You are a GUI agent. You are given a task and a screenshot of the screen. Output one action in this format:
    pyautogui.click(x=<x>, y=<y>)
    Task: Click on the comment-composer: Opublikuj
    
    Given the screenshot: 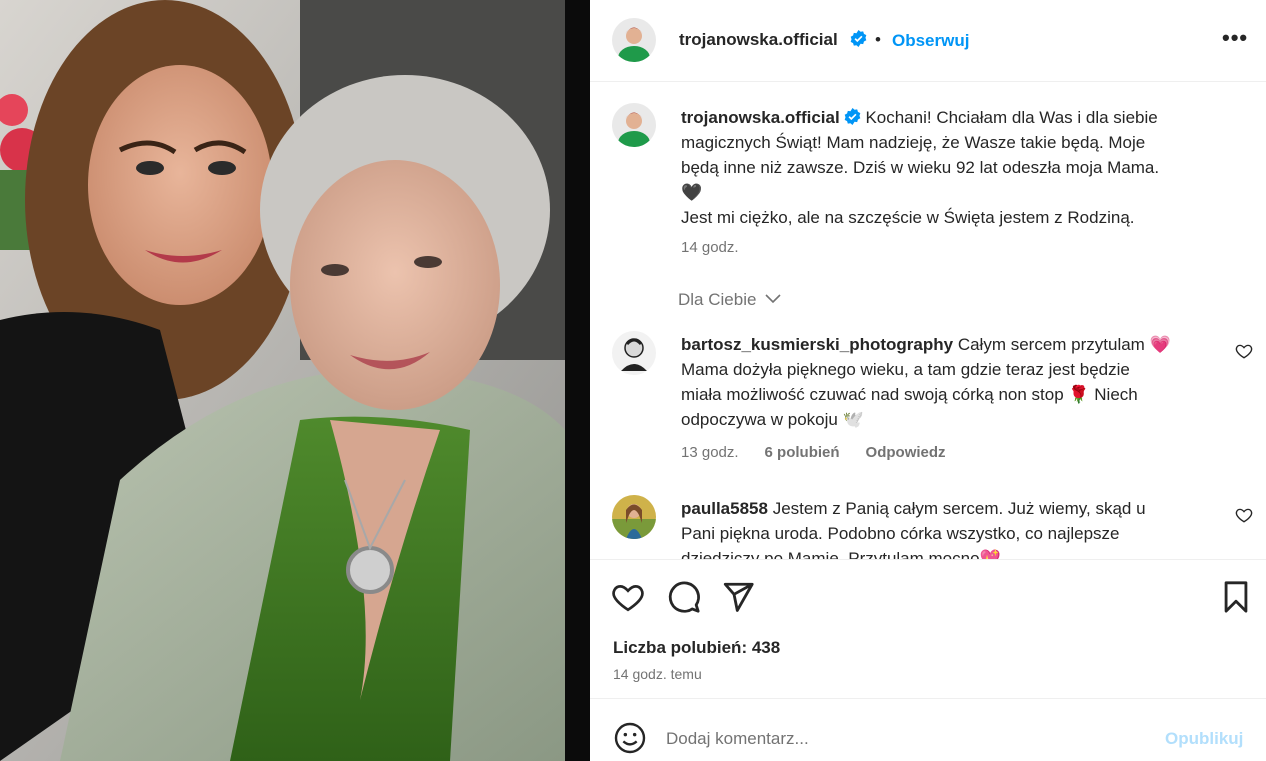 What is the action you would take?
    pyautogui.click(x=928, y=730)
    